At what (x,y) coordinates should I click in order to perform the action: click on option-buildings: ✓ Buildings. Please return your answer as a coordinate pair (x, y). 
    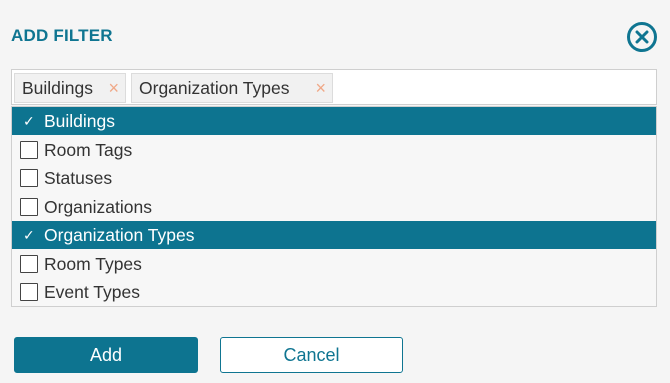
    Looking at the image, I should click on (334, 121).